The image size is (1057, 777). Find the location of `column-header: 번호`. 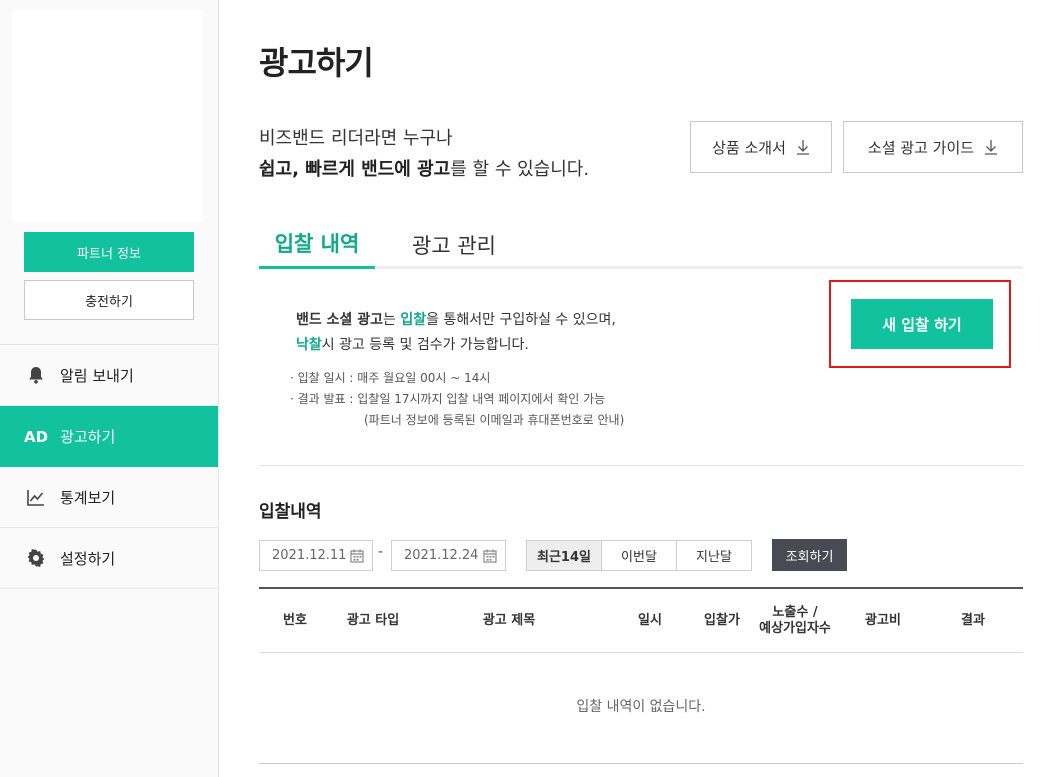

column-header: 번호 is located at coordinates (295, 620).